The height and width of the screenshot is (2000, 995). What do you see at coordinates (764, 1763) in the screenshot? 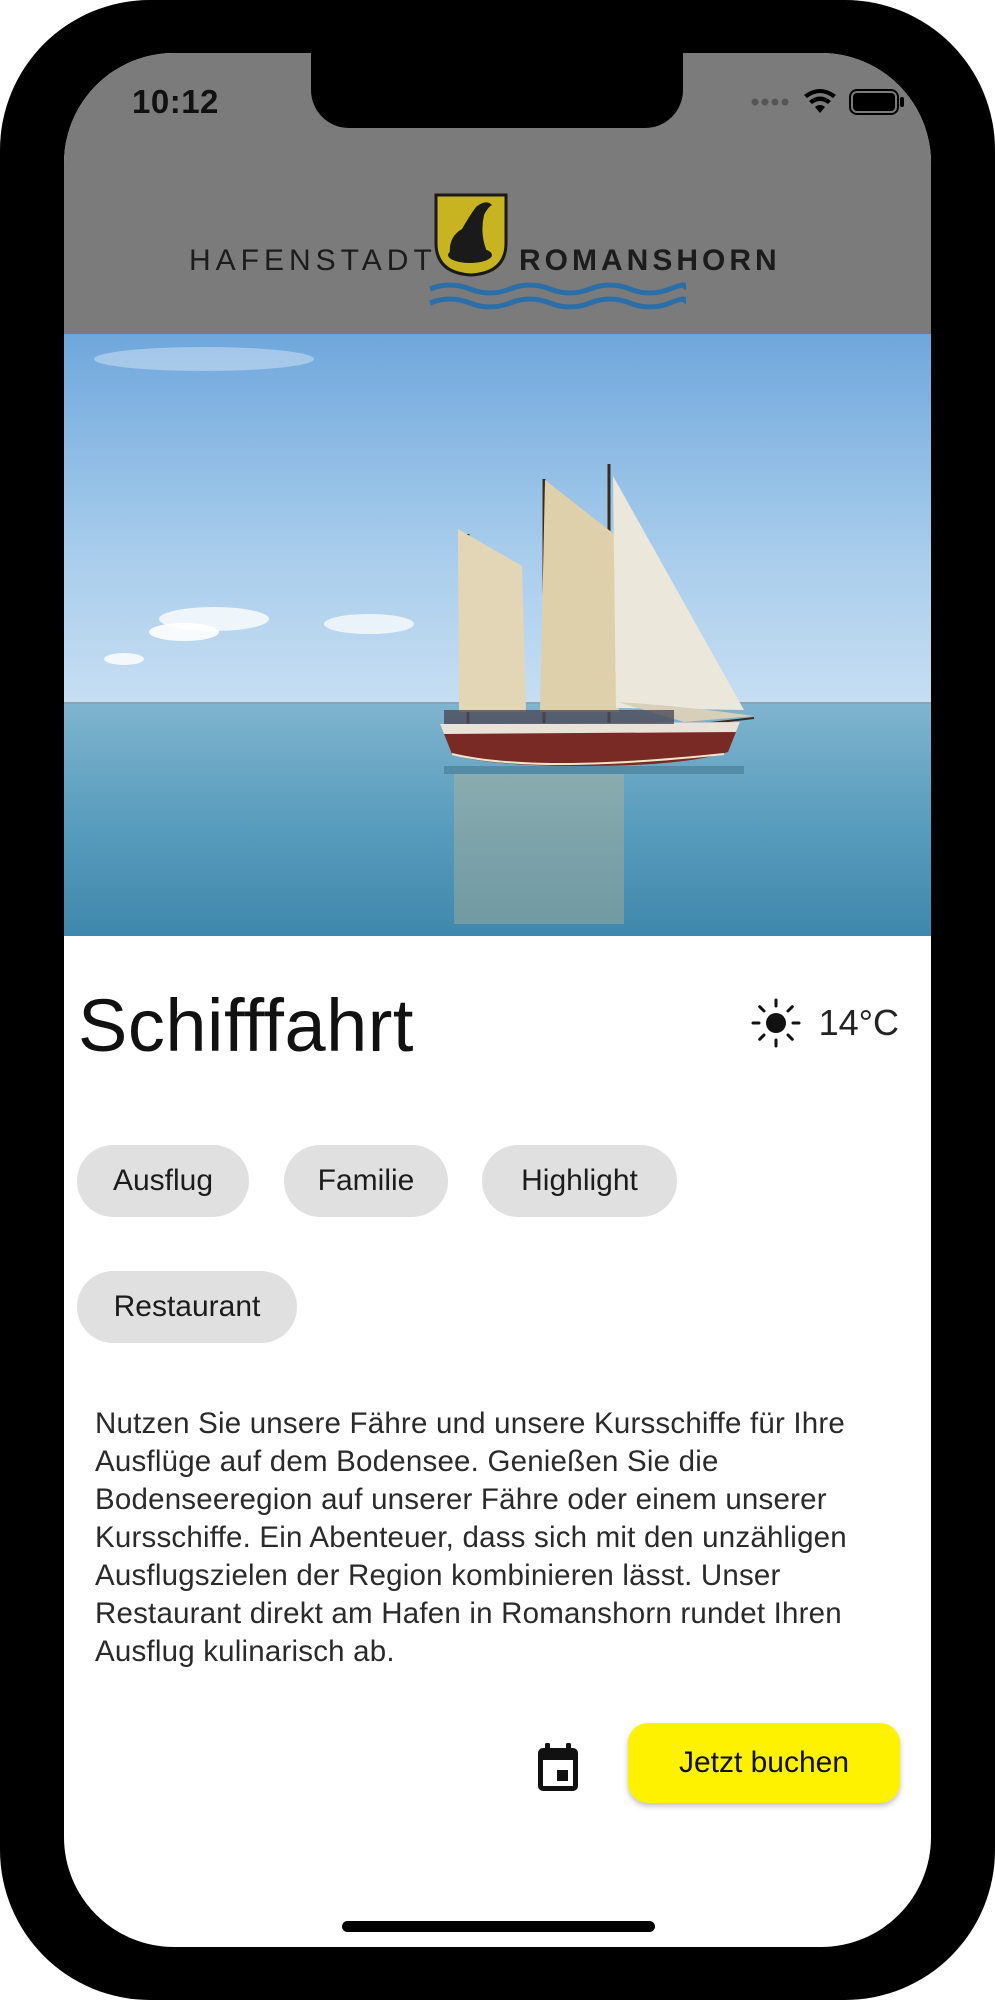
I see `book-now-button: Jetzt buchen` at bounding box center [764, 1763].